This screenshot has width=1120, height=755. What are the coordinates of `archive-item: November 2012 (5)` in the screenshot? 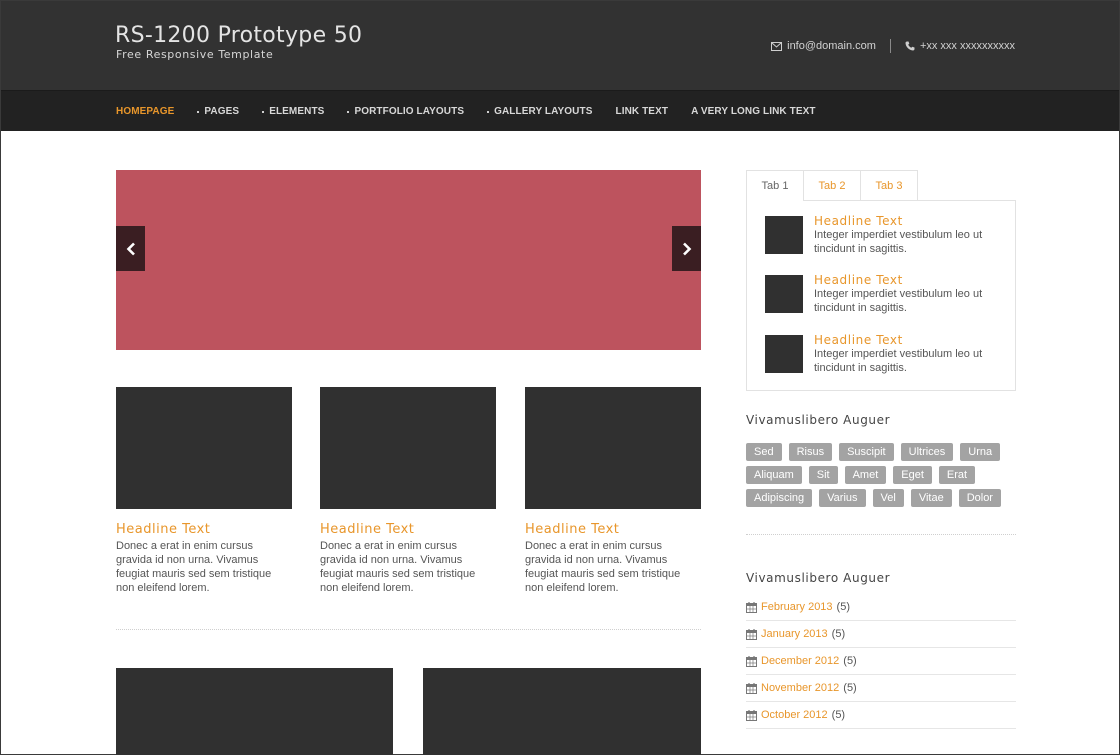 It's located at (881, 688).